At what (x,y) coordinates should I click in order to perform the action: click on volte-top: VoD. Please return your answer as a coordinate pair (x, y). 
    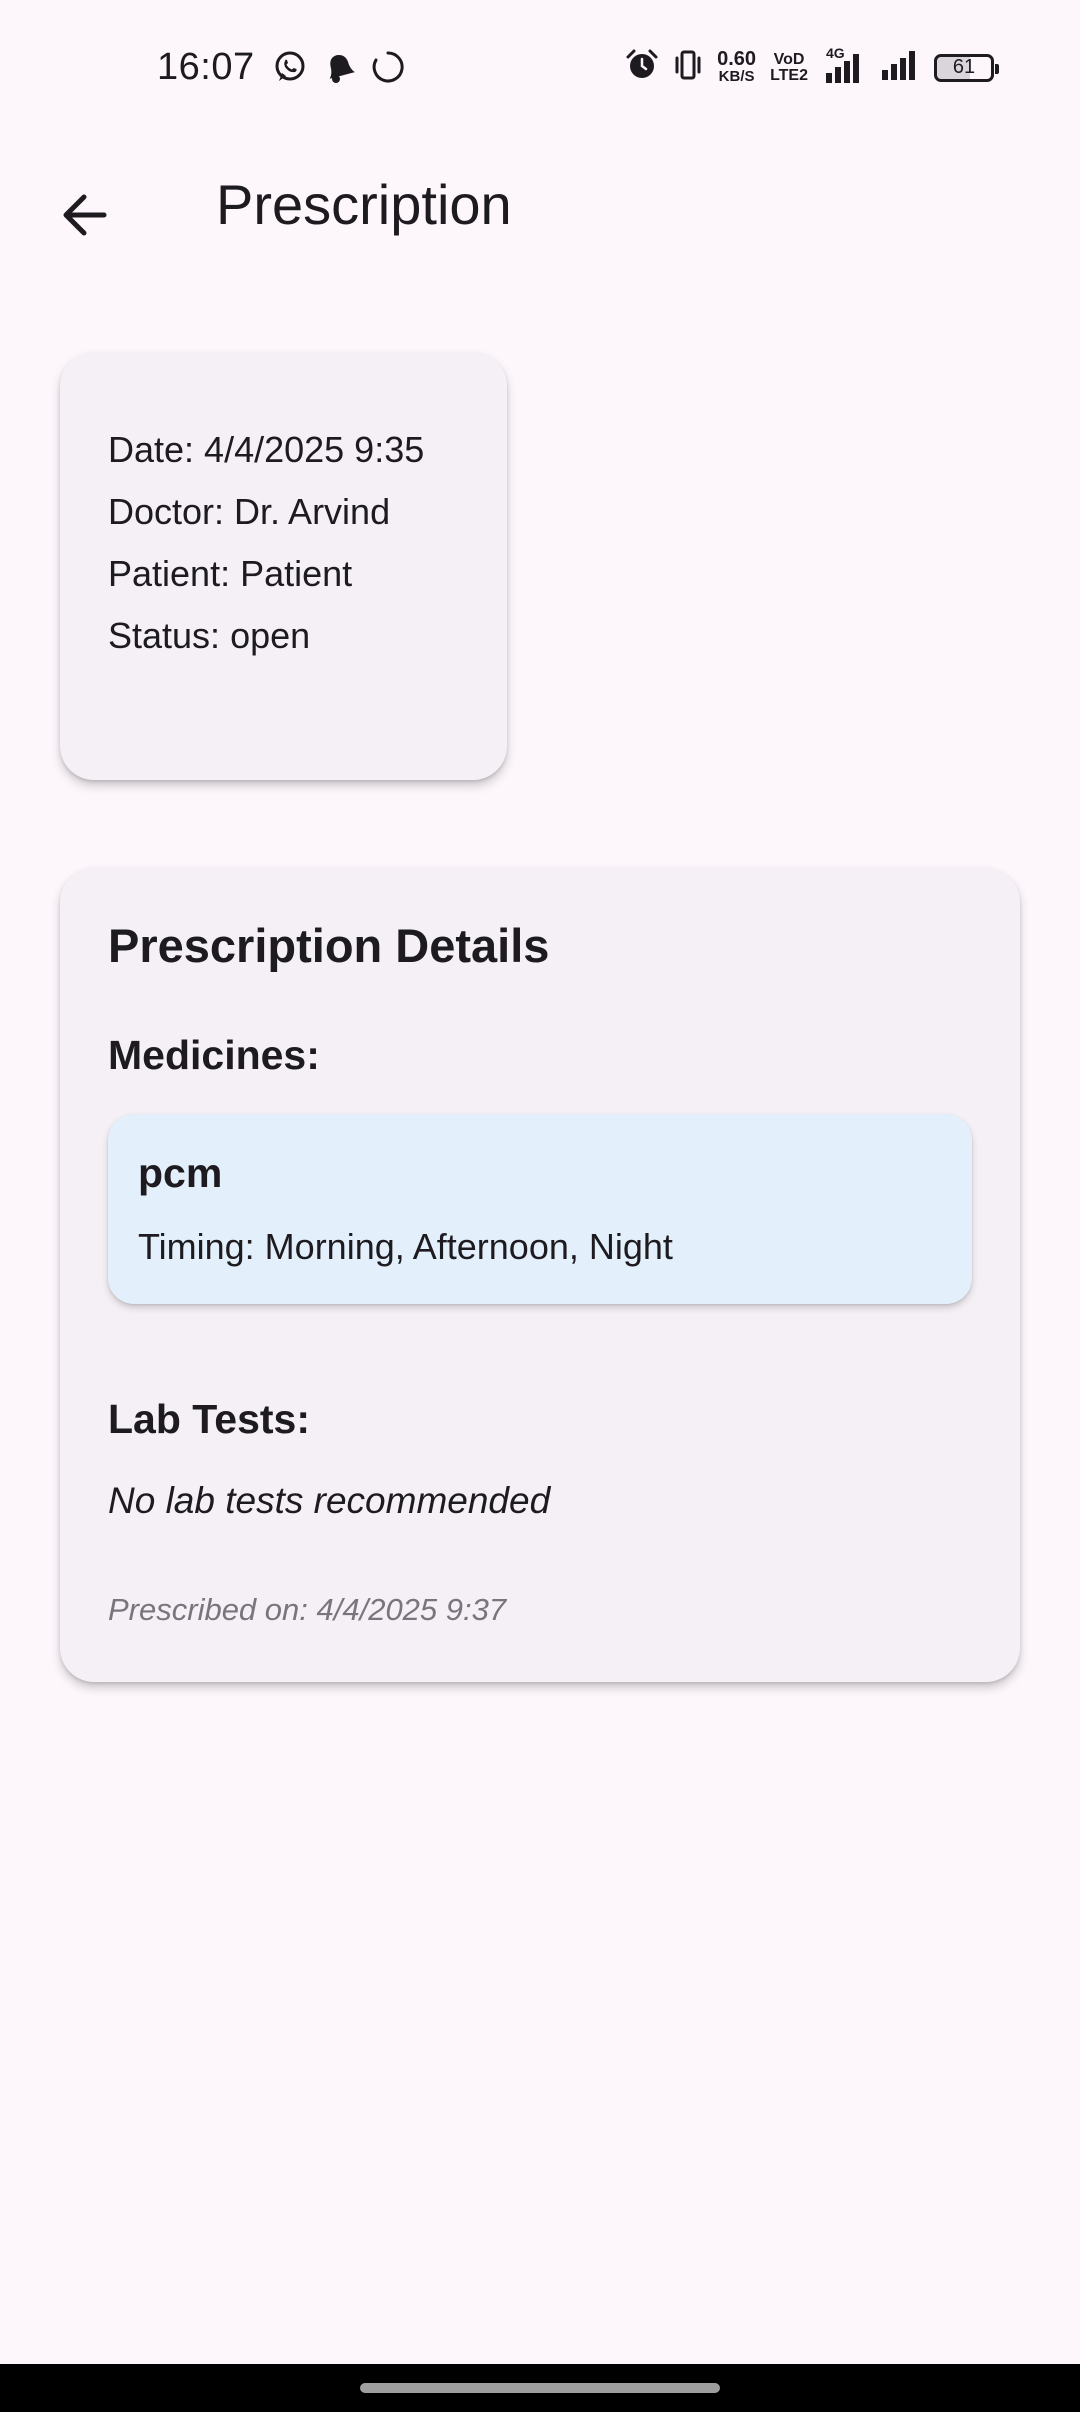
    Looking at the image, I should click on (789, 59).